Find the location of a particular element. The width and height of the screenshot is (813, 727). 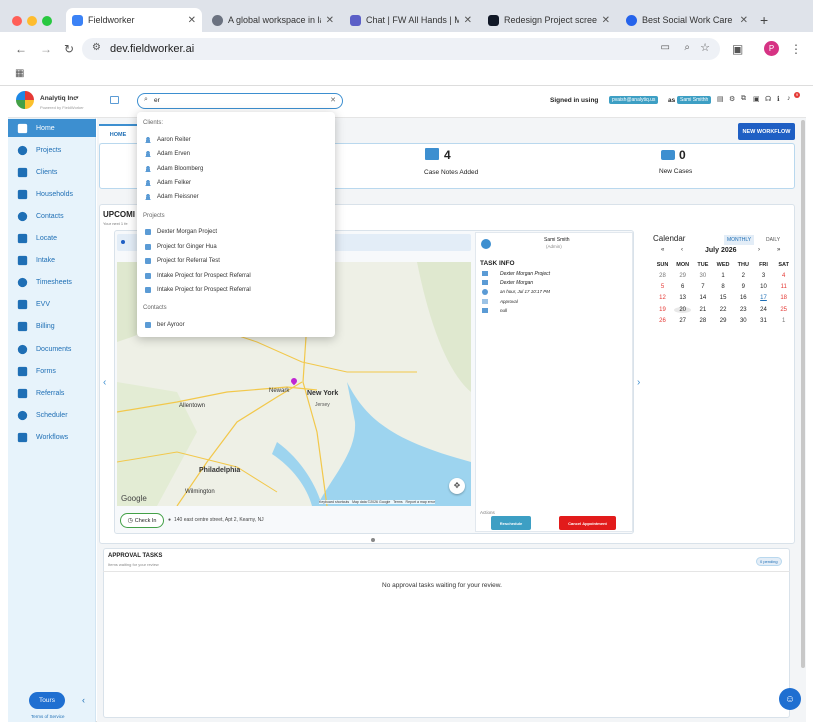

chat-support-button: ☺ is located at coordinates (790, 699).